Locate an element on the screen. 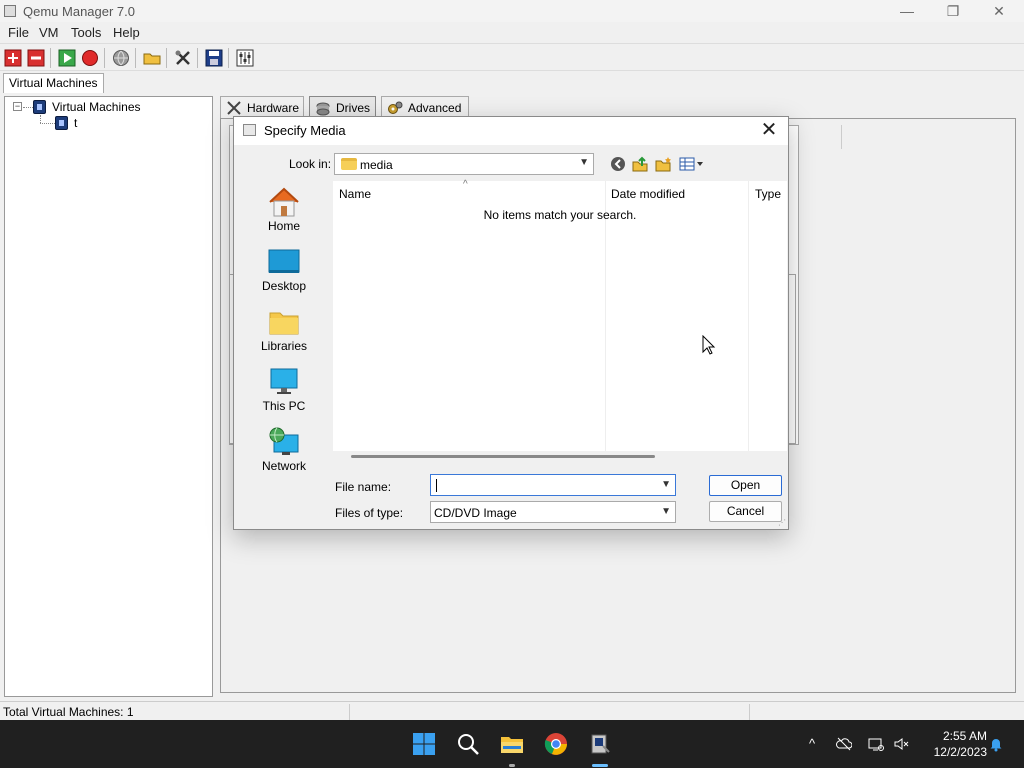  minimize-button: — is located at coordinates (907, 11).